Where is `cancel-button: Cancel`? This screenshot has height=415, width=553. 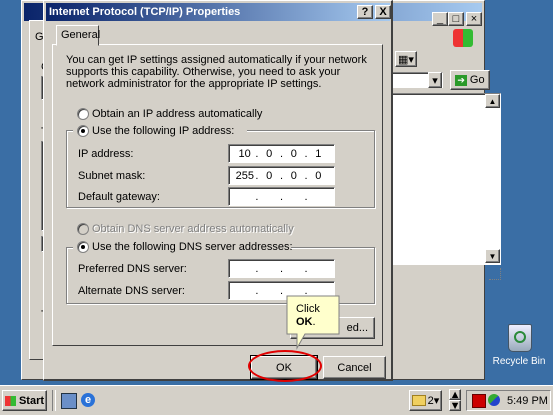
cancel-button: Cancel is located at coordinates (354, 367).